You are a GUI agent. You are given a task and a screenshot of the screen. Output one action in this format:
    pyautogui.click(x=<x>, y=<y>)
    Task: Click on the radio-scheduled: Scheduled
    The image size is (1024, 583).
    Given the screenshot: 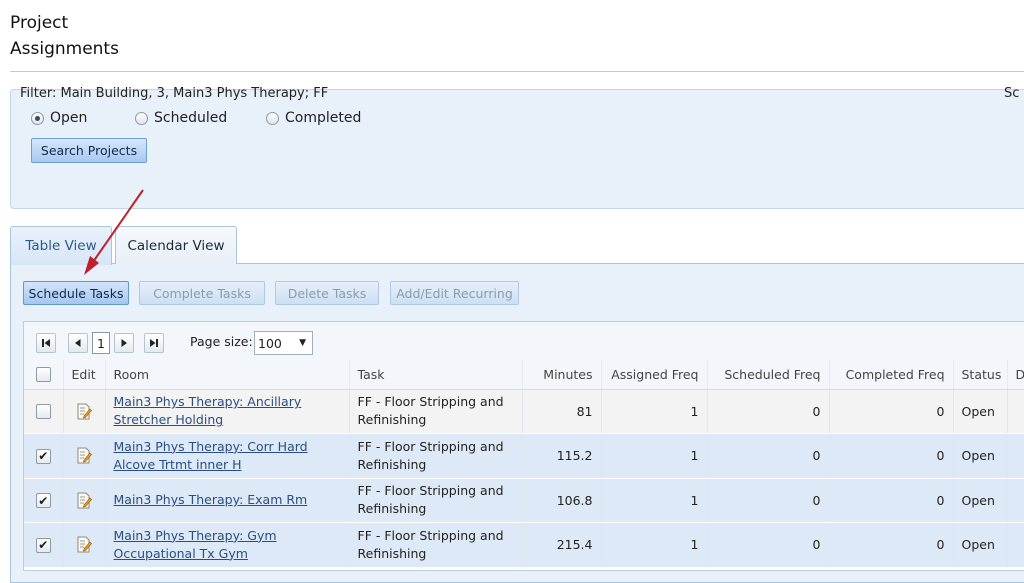 What is the action you would take?
    pyautogui.click(x=200, y=118)
    